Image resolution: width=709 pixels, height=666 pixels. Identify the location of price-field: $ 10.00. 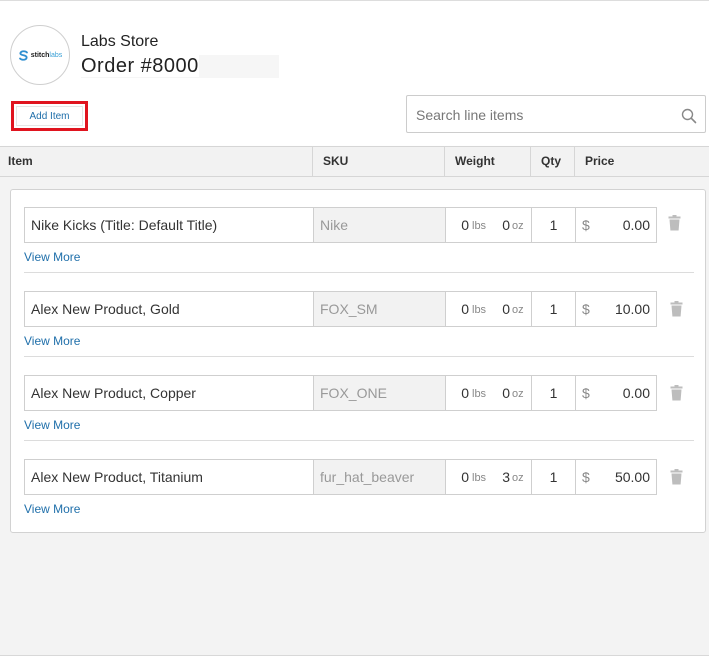
(616, 309).